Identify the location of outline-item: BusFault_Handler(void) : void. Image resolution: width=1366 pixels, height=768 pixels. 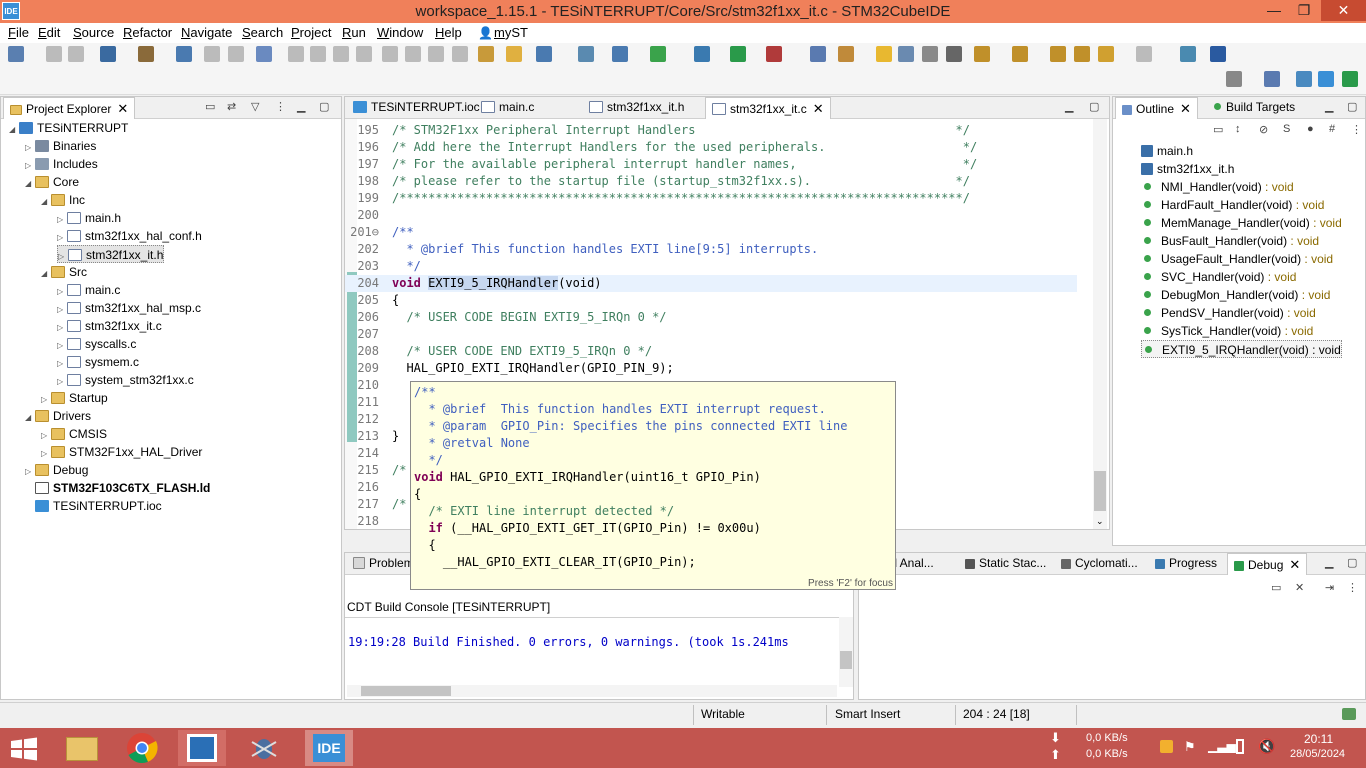
(1230, 241).